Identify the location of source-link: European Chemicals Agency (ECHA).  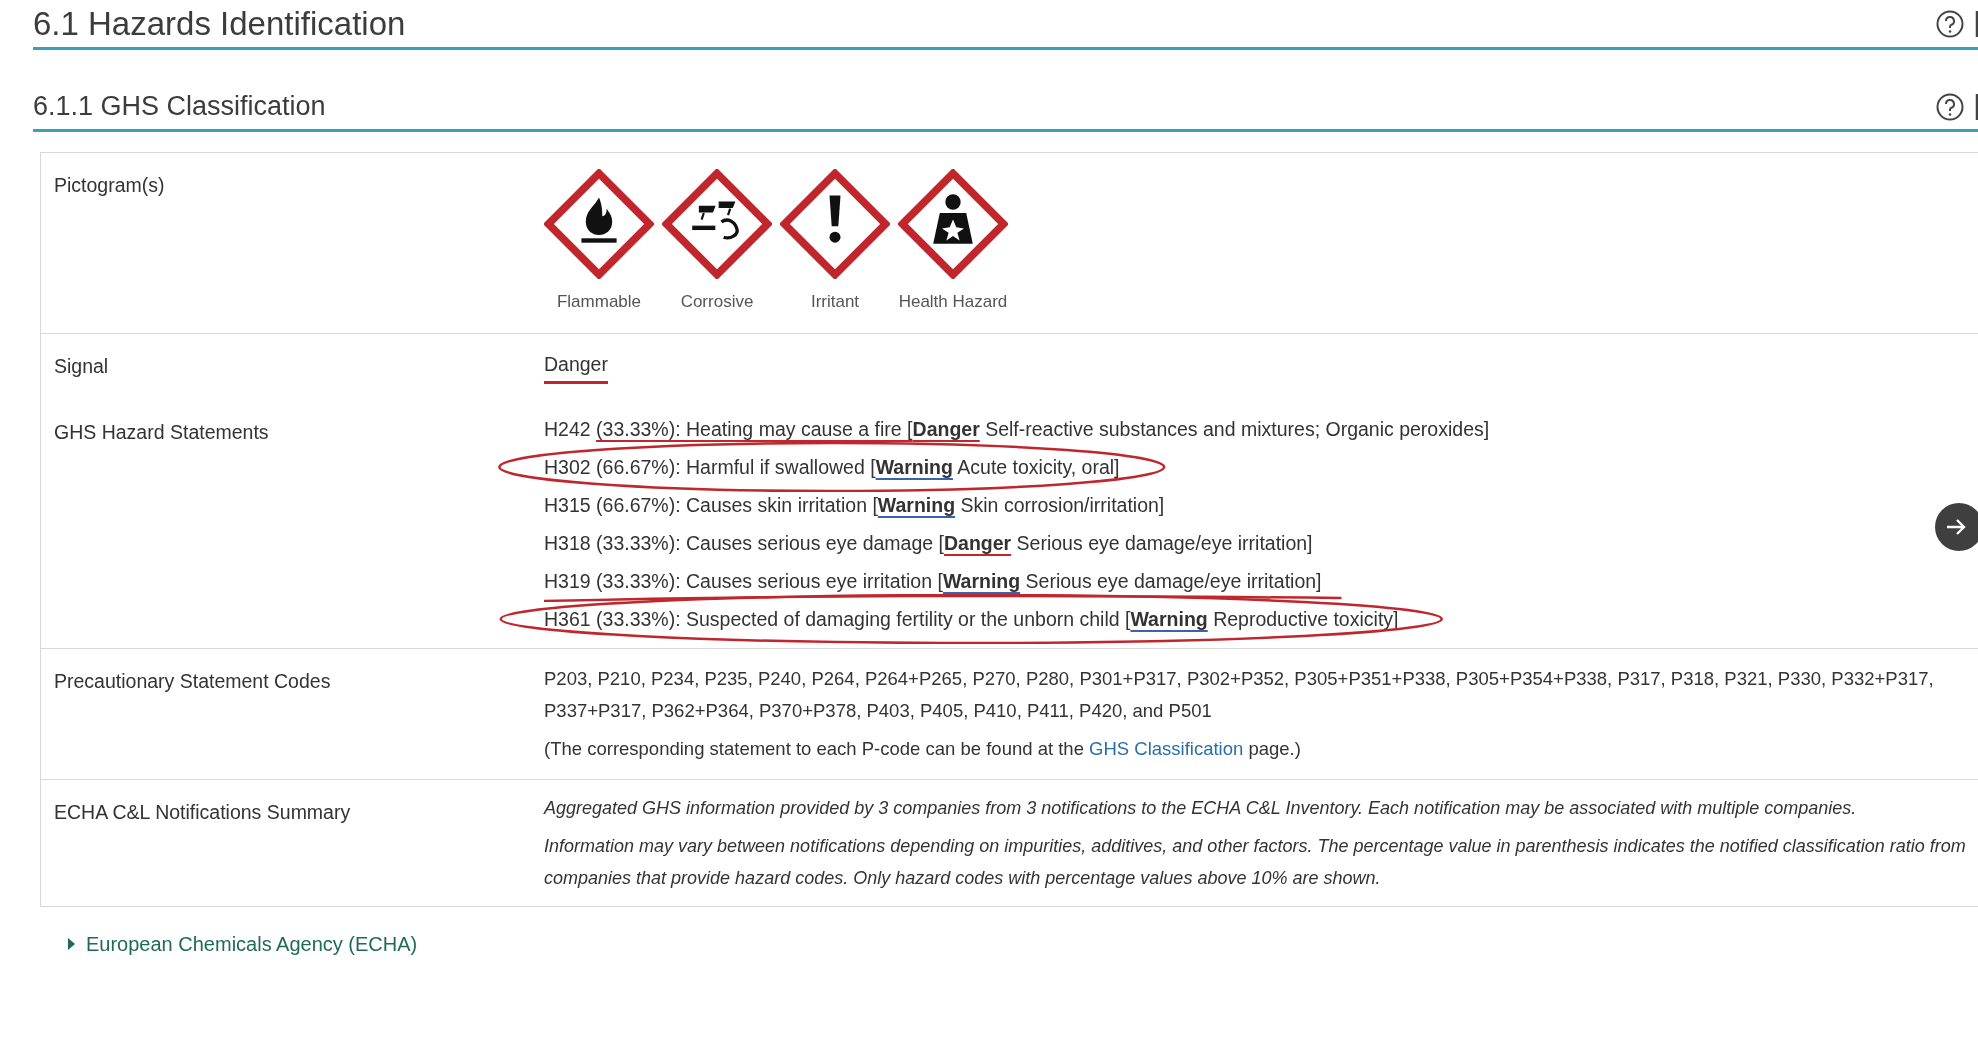
(252, 943).